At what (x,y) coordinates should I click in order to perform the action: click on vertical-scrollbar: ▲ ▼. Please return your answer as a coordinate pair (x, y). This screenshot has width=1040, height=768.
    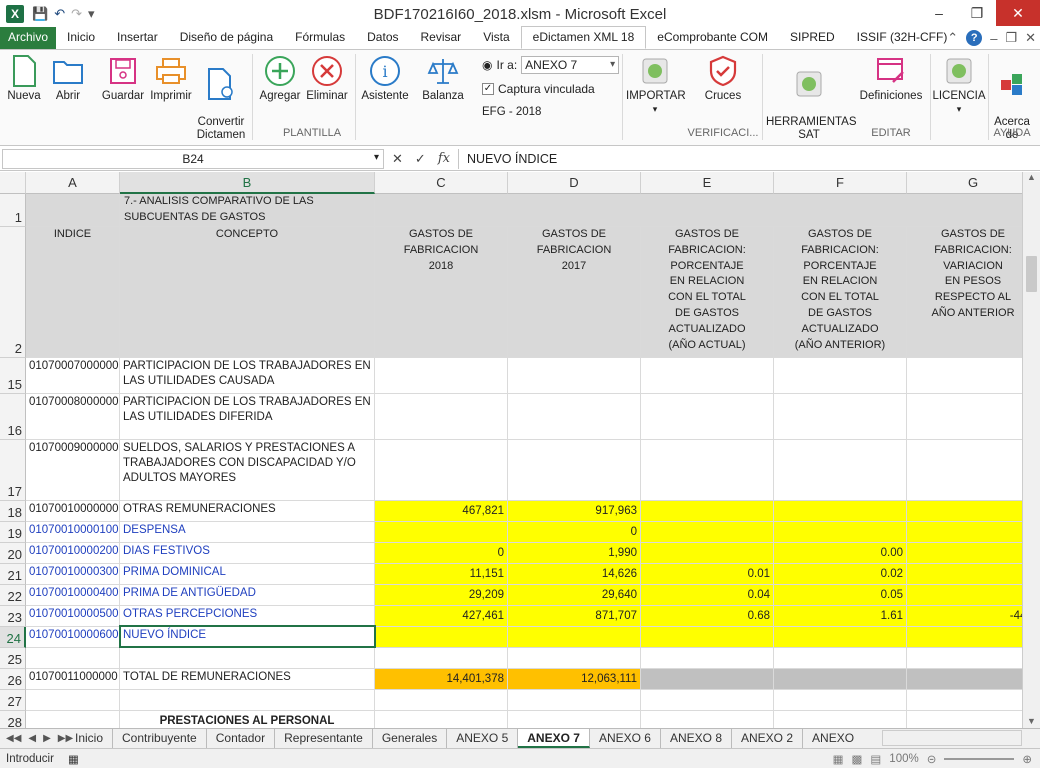
    Looking at the image, I should click on (1031, 450).